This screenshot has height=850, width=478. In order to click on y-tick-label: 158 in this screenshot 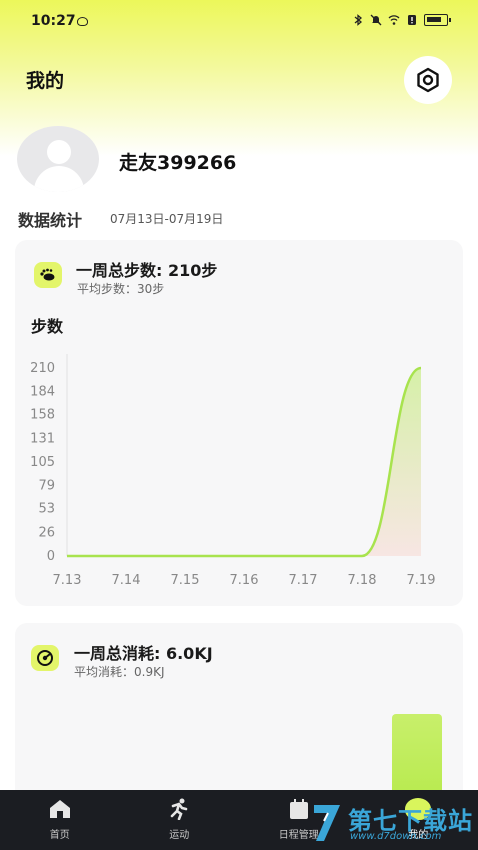, I will do `click(42, 415)`.